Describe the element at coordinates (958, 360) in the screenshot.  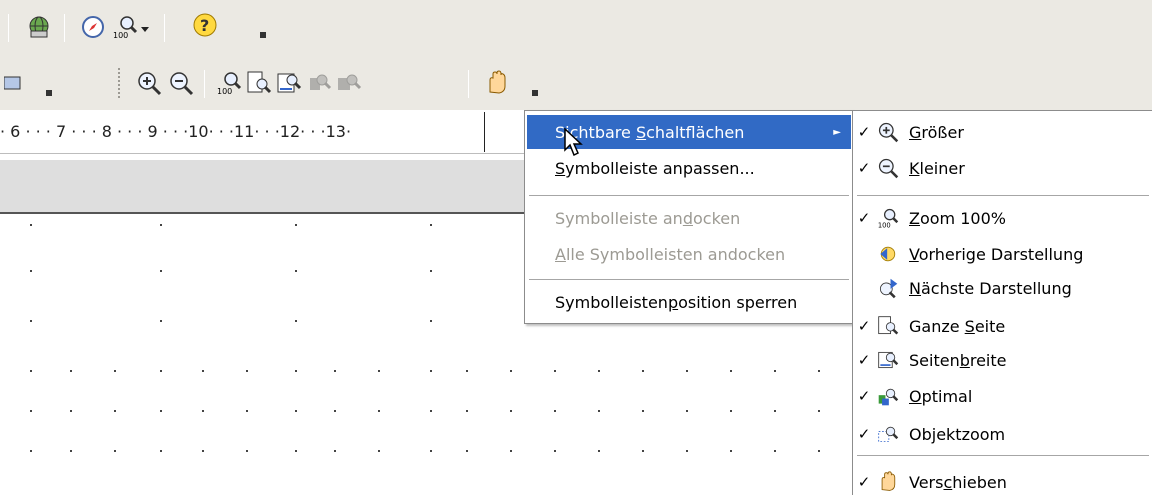
I see `submenu-item-label: Seitenbreite` at that location.